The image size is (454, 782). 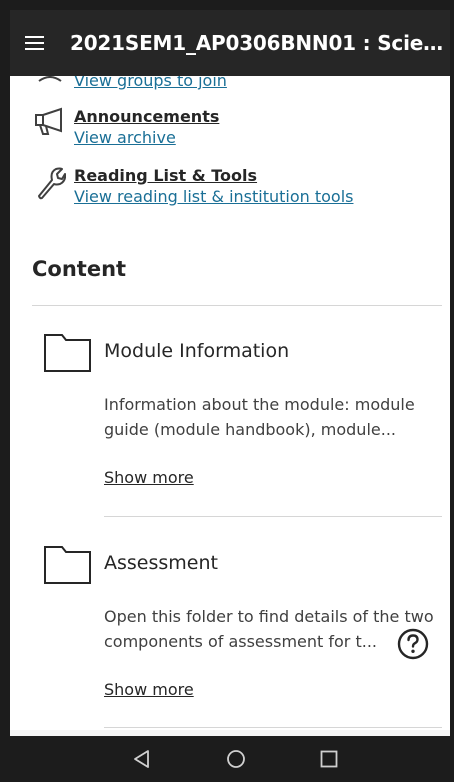 I want to click on view-groups-link: View groups to join, so click(x=150, y=84).